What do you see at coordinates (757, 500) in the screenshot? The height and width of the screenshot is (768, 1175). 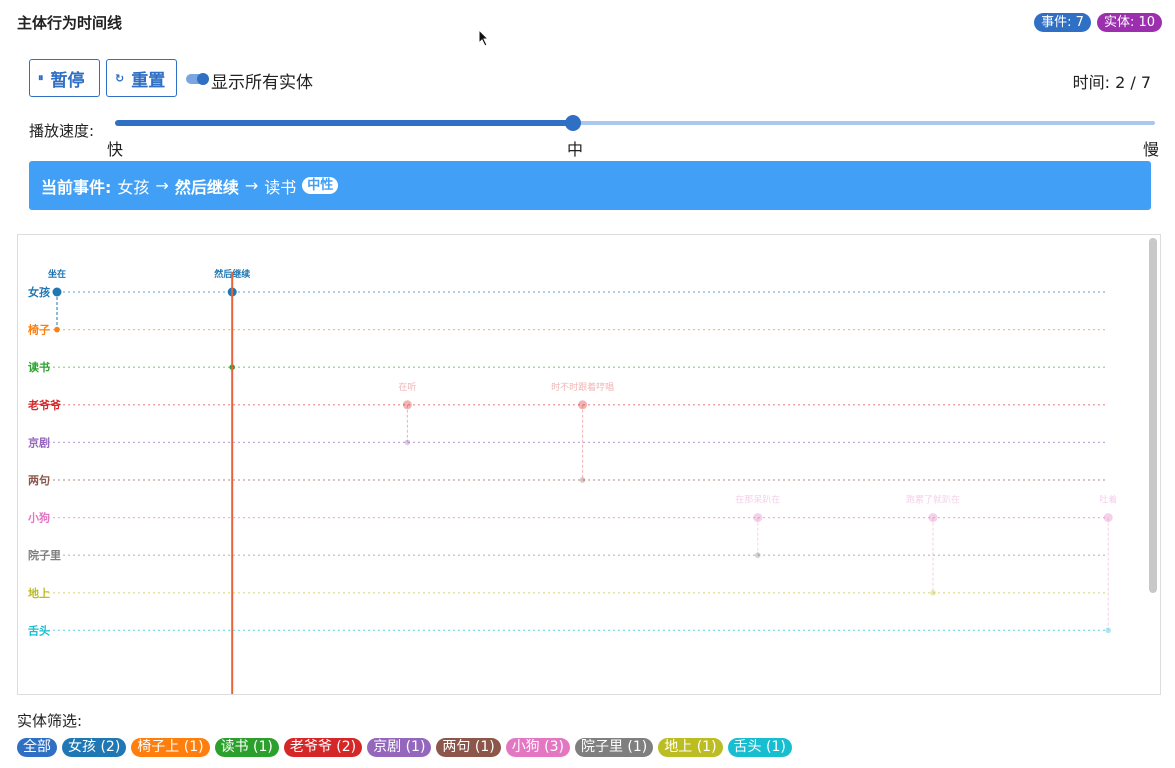 I see `event-label: 在那呆趴在` at bounding box center [757, 500].